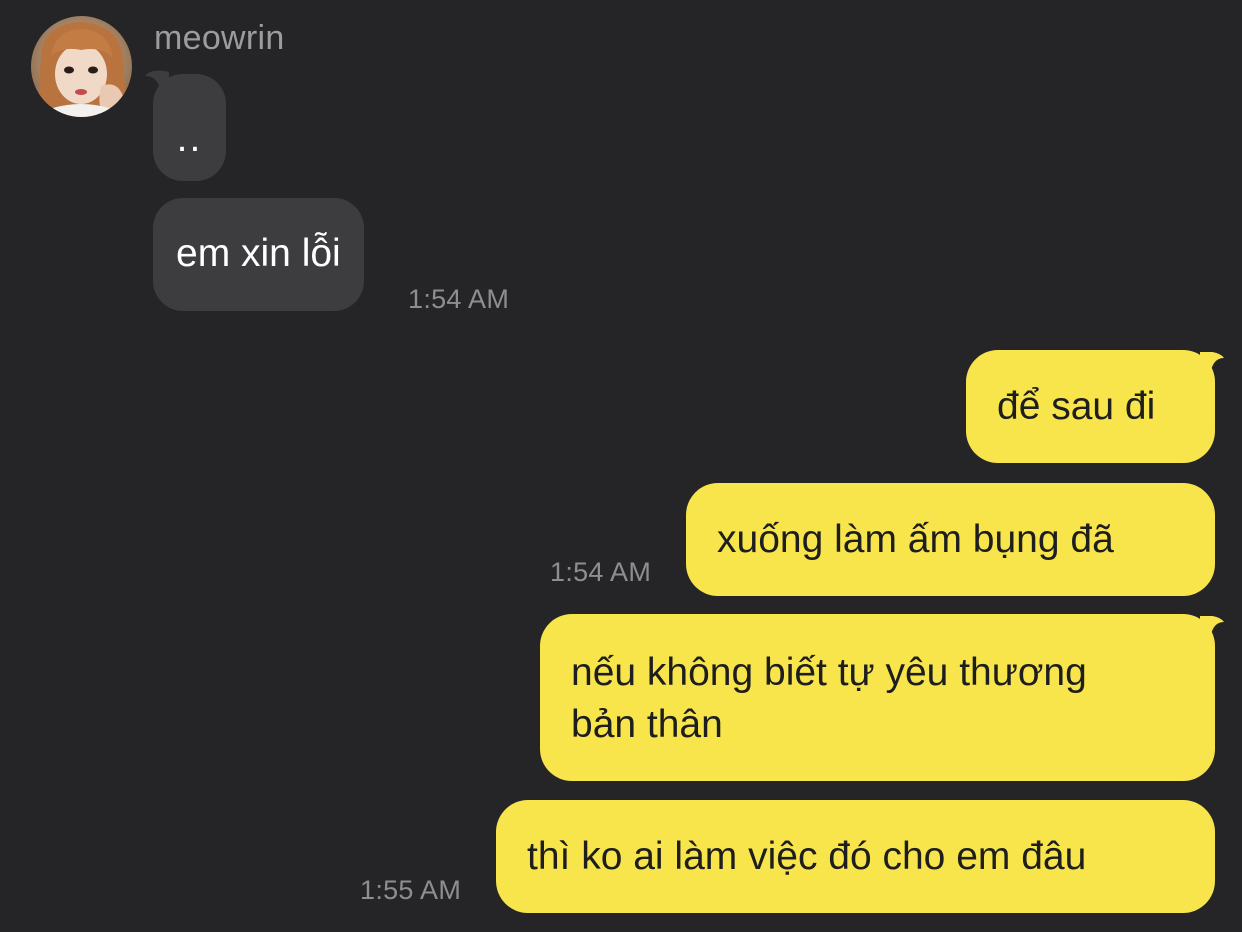 The height and width of the screenshot is (932, 1242). Describe the element at coordinates (915, 539) in the screenshot. I see `message-text: xuống làm ấm bụng đã` at that location.